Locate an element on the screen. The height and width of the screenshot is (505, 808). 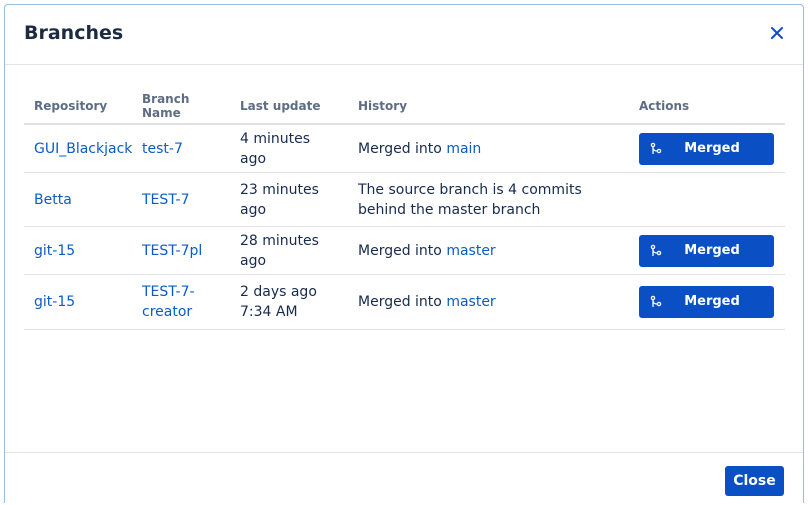
close-button: Close is located at coordinates (754, 481).